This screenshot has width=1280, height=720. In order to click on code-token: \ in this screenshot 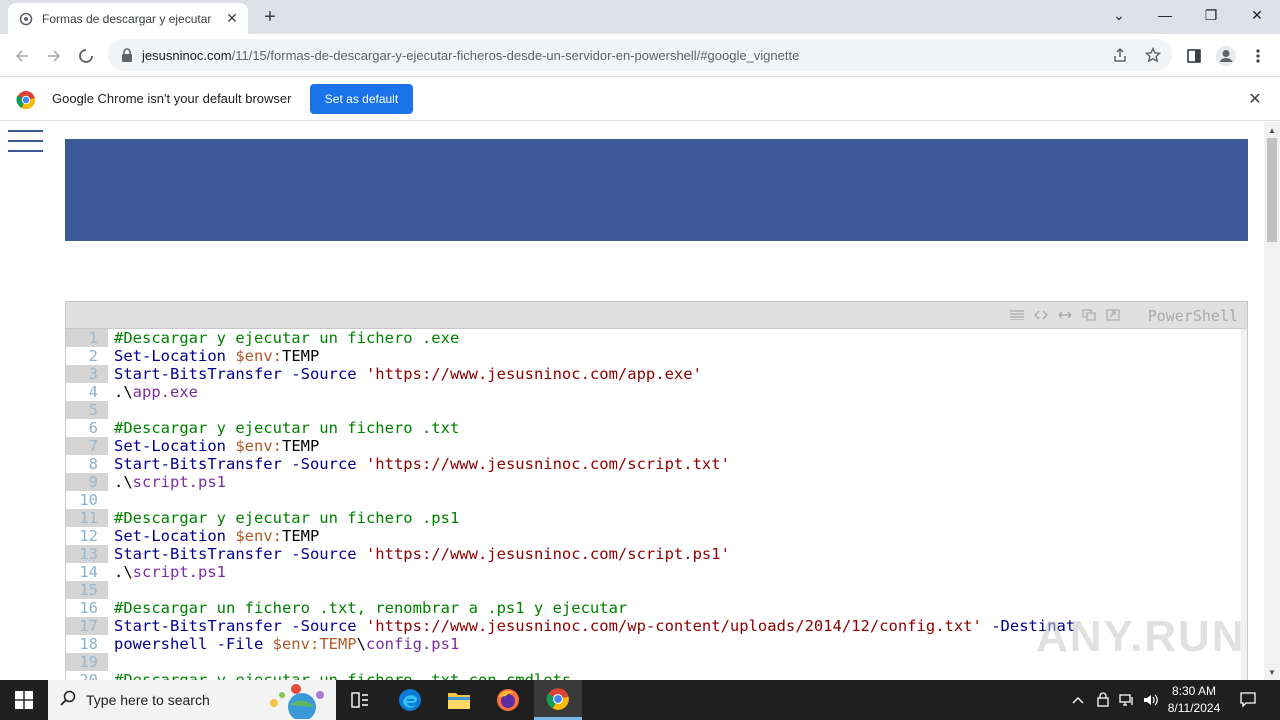, I will do `click(361, 644)`.